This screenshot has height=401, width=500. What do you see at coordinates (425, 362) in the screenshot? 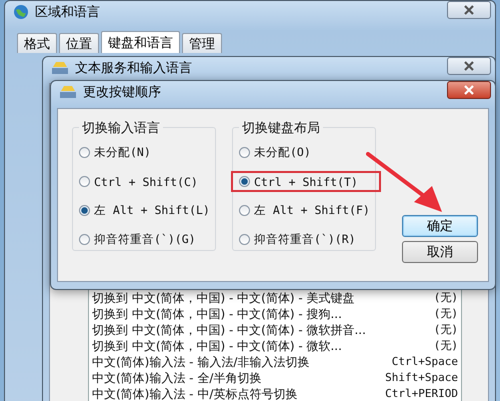
I see `hotkey-keys: Ctrl+Space` at bounding box center [425, 362].